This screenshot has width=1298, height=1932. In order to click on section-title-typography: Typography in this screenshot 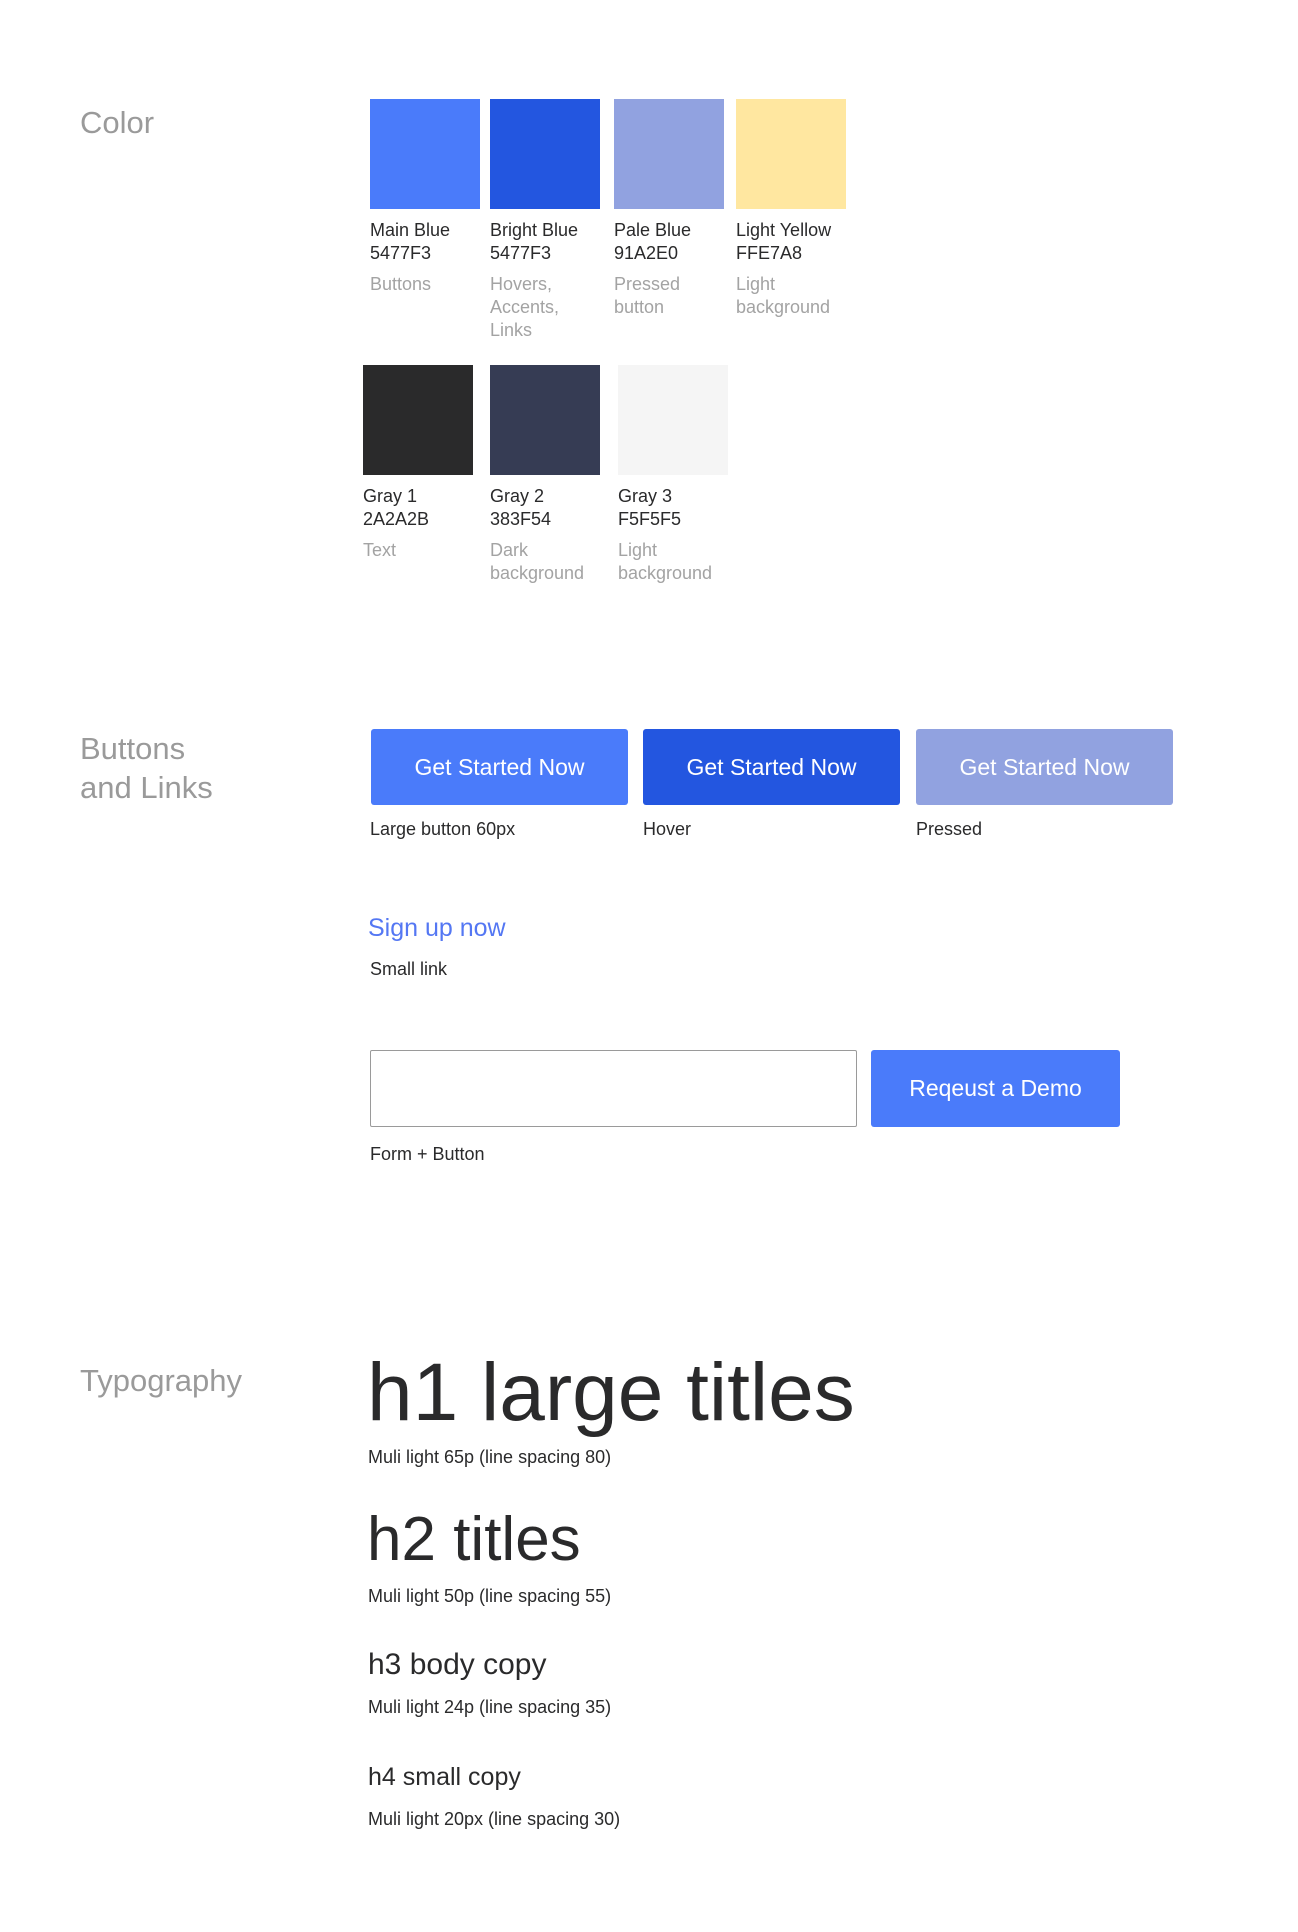, I will do `click(161, 1380)`.